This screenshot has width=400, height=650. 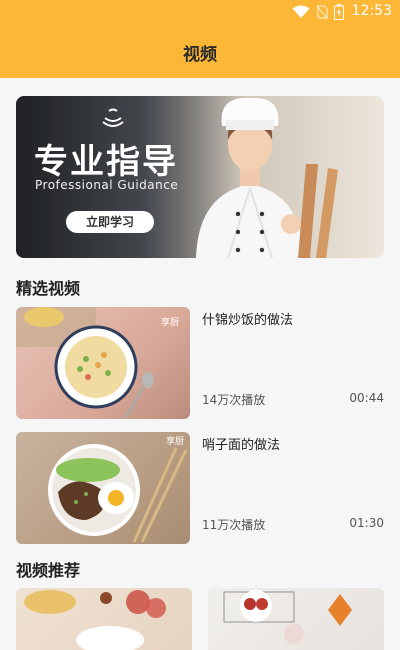 I want to click on banner-title: 专业指导, so click(x=106, y=162).